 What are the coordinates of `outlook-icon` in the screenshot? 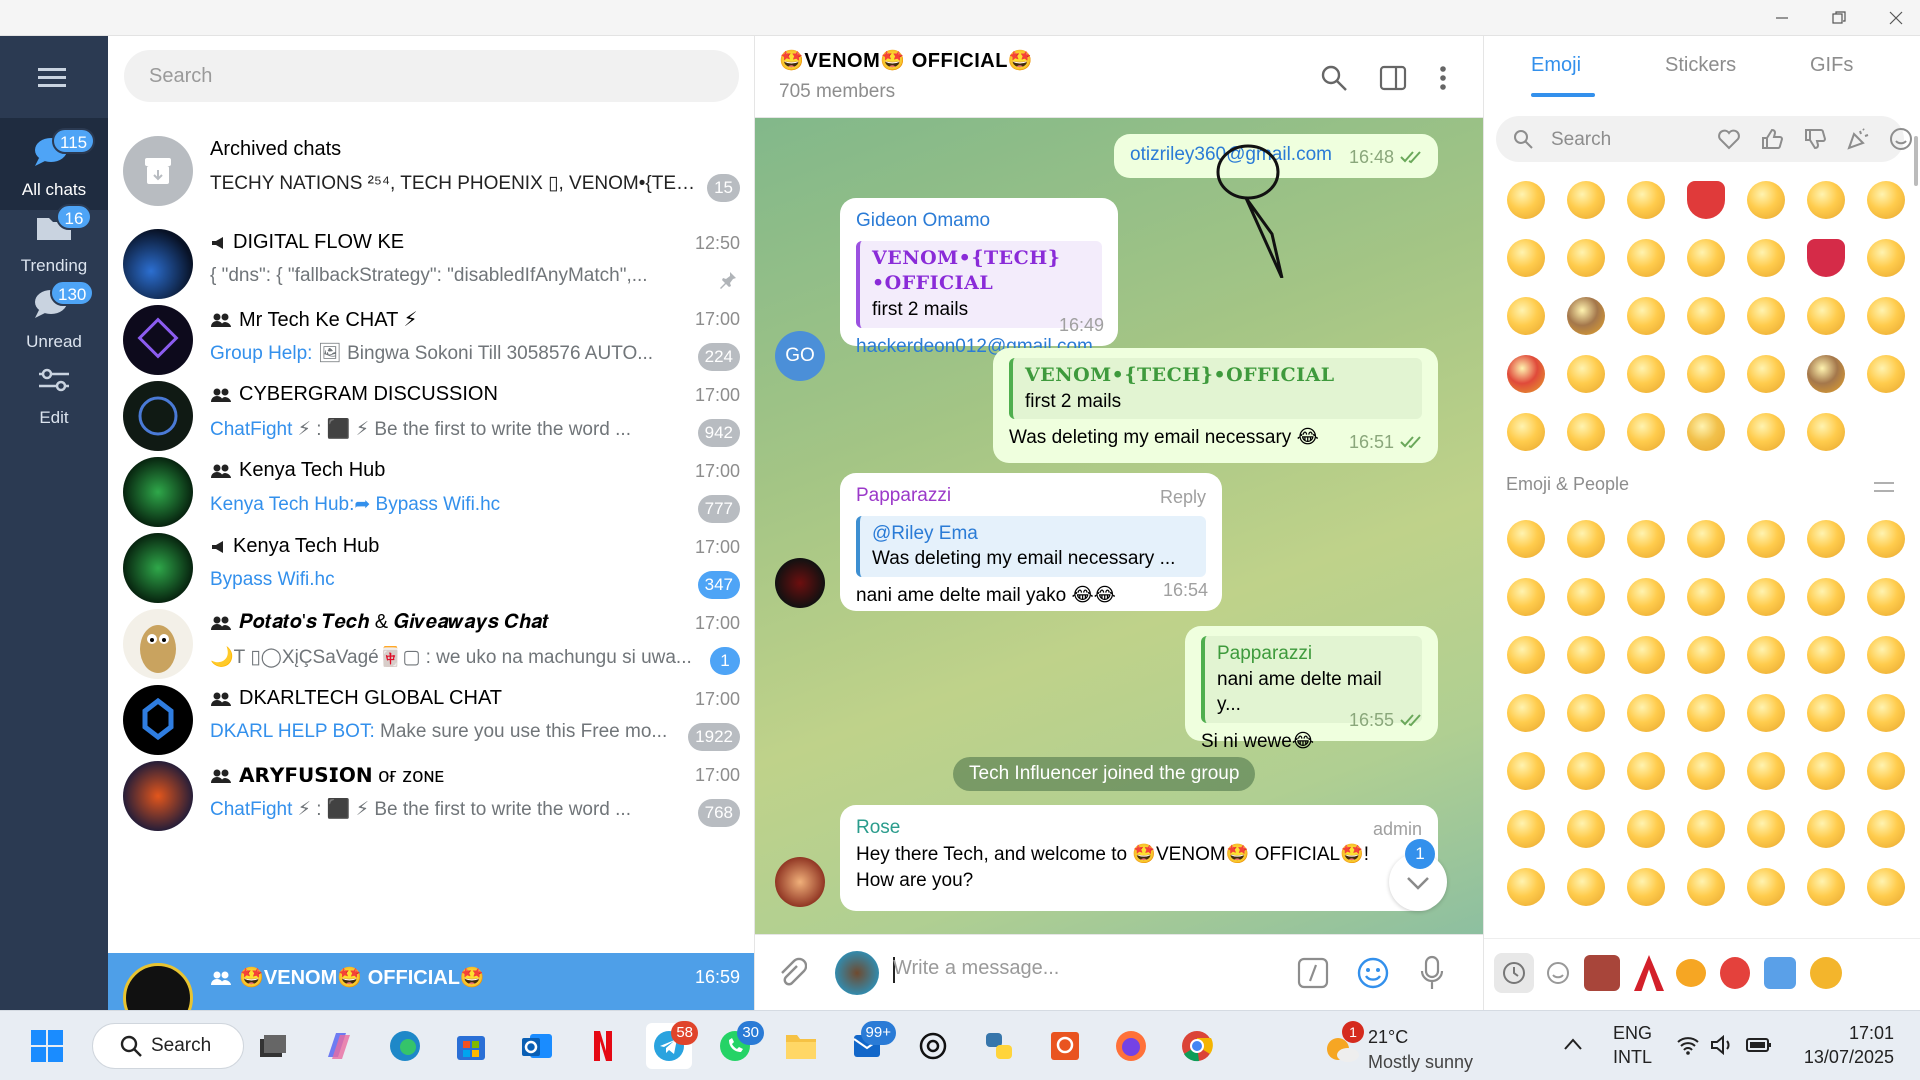 It's located at (537, 1046).